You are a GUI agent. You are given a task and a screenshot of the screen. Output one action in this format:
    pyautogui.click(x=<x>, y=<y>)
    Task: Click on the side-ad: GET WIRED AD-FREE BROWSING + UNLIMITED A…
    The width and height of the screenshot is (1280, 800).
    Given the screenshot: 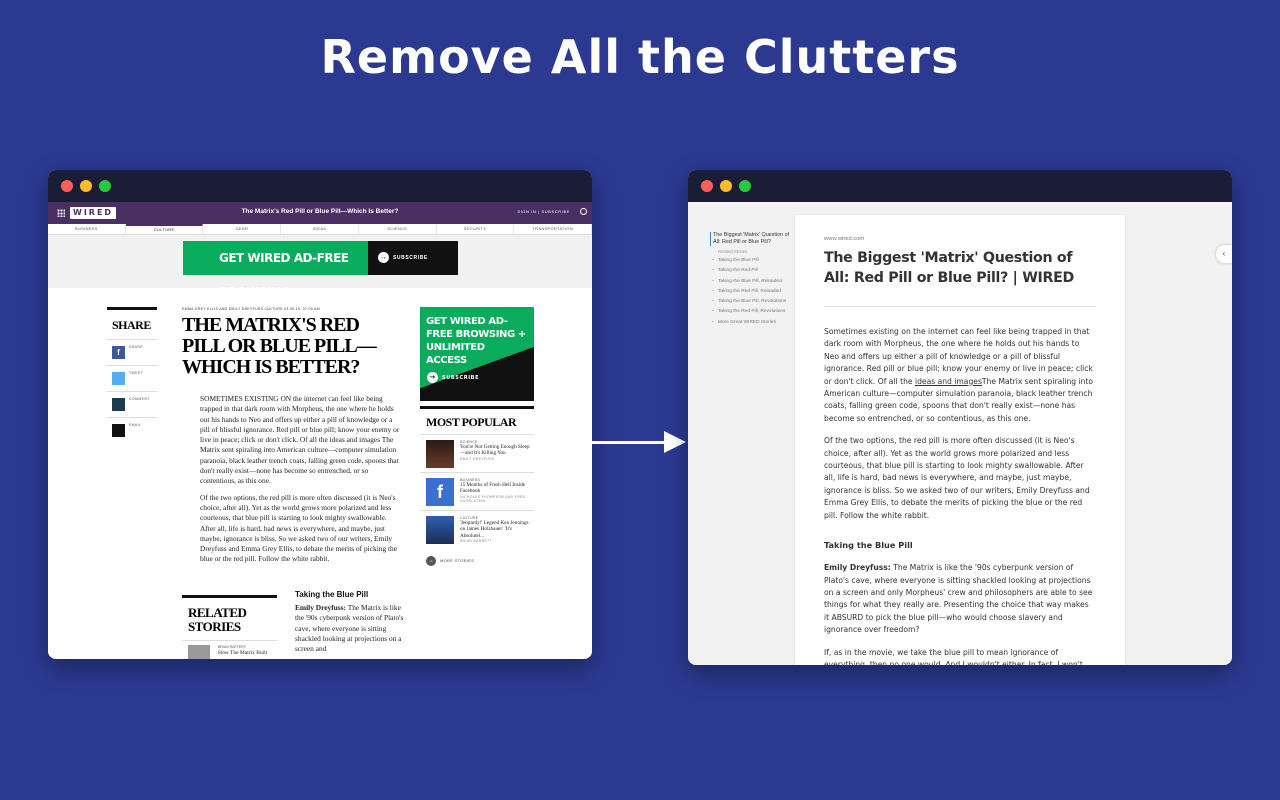 What is the action you would take?
    pyautogui.click(x=477, y=354)
    